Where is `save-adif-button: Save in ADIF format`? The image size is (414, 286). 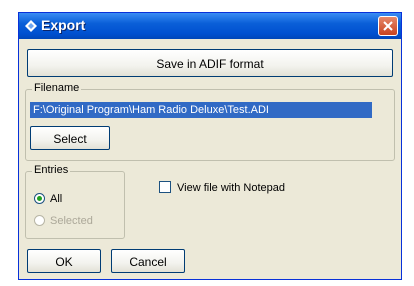
save-adif-button: Save in ADIF format is located at coordinates (210, 63).